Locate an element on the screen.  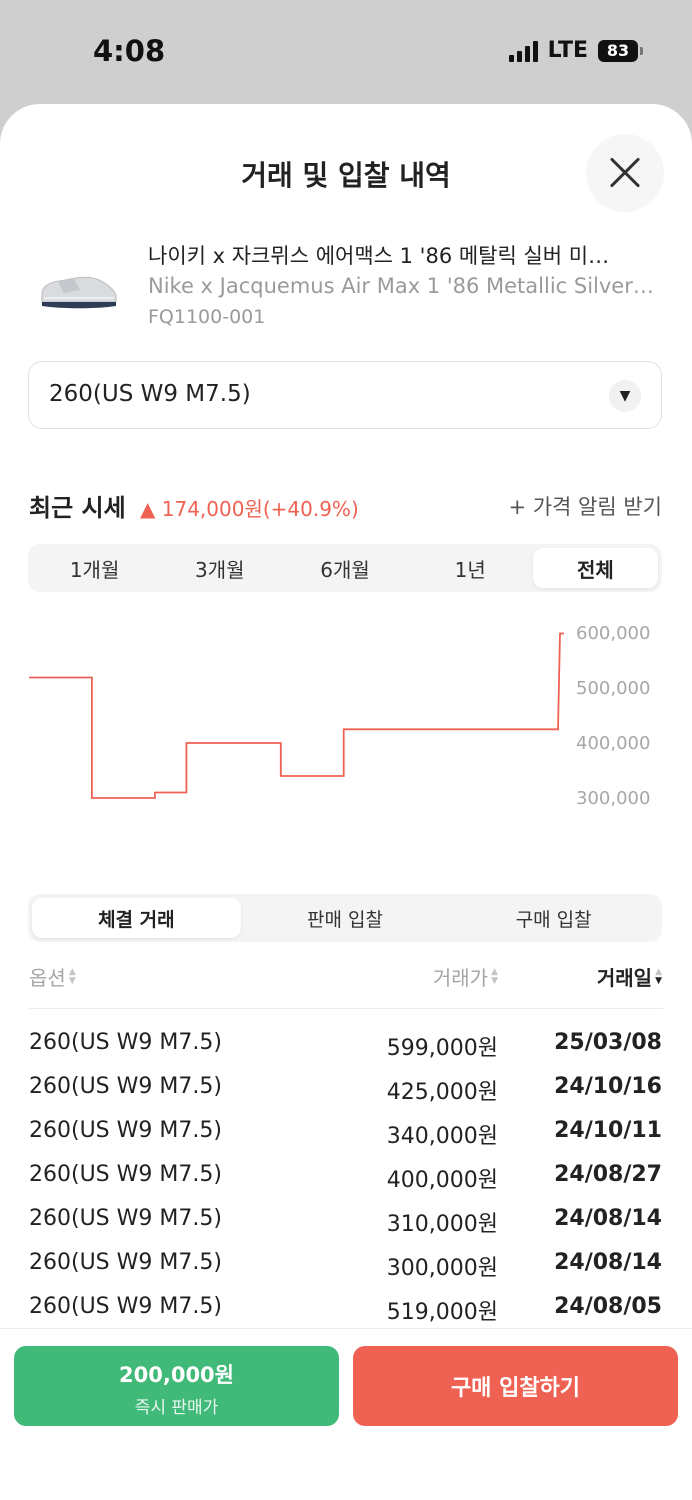
y-tick-label: 500,000 is located at coordinates (613, 688).